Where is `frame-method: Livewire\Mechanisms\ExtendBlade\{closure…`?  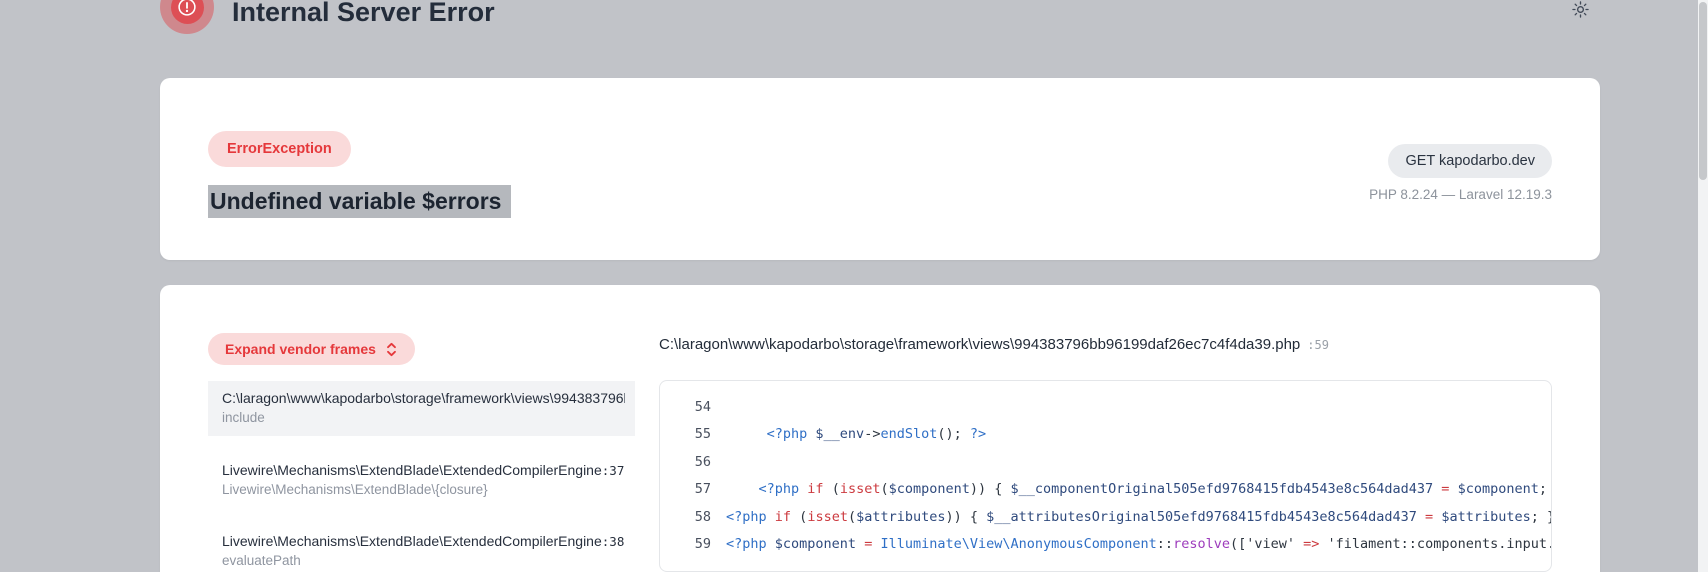
frame-method: Livewire\Mechanisms\ExtendBlade\{closure… is located at coordinates (355, 489).